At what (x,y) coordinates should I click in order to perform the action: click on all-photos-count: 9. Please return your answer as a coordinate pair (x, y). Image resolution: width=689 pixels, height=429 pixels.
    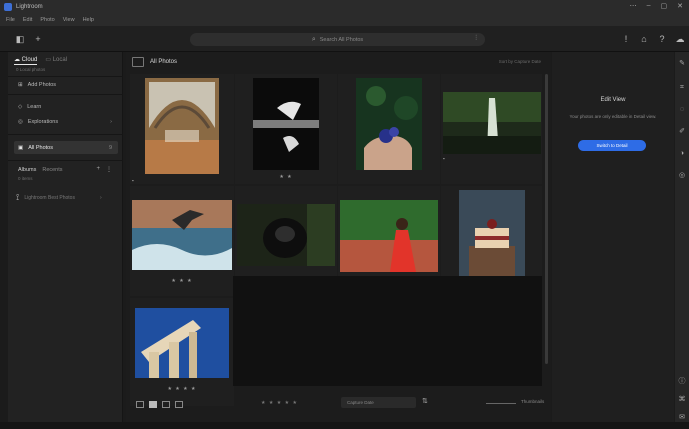
    Looking at the image, I should click on (110, 147).